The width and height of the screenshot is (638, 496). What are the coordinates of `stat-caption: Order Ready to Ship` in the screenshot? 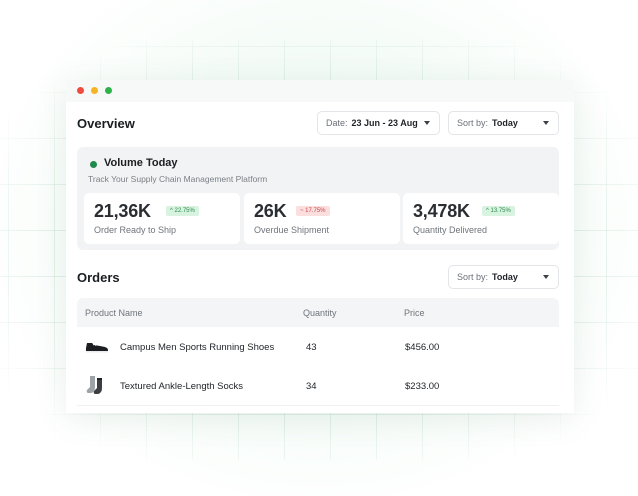 It's located at (135, 230).